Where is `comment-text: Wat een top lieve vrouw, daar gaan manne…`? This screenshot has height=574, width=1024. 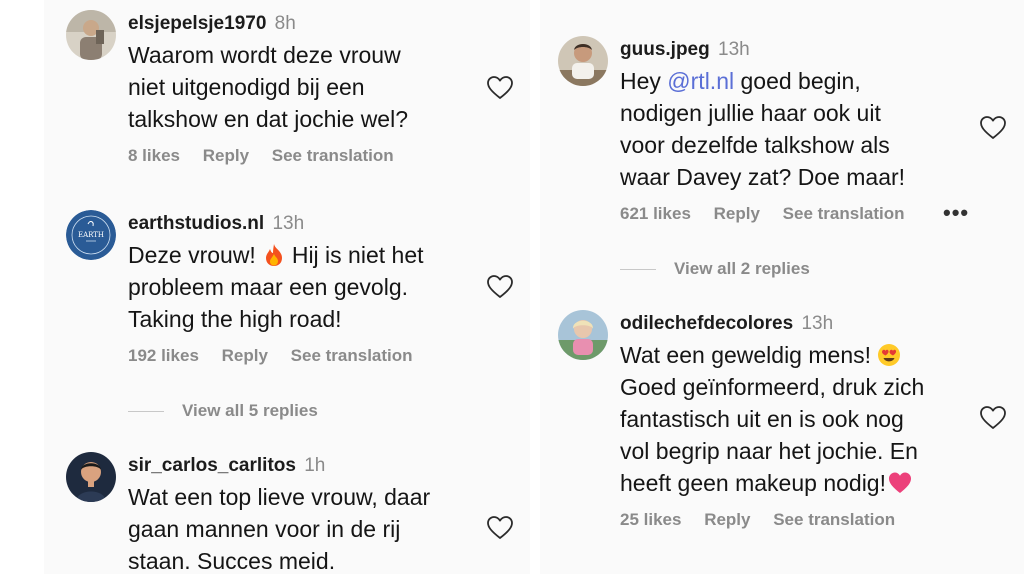 comment-text: Wat een top lieve vrouw, daar gaan manne… is located at coordinates (279, 529).